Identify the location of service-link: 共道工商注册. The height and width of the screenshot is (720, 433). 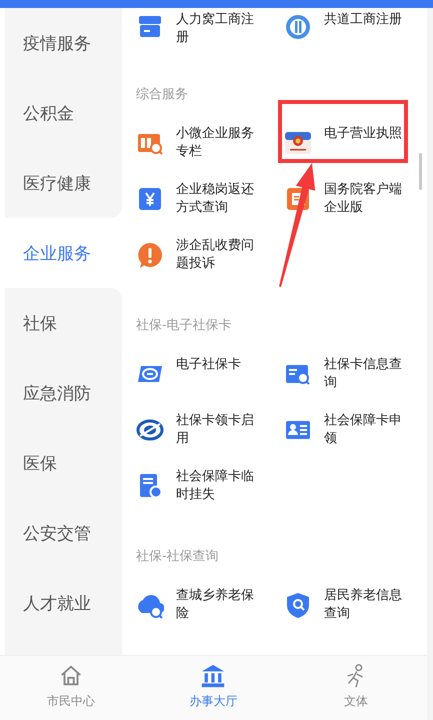
(364, 29).